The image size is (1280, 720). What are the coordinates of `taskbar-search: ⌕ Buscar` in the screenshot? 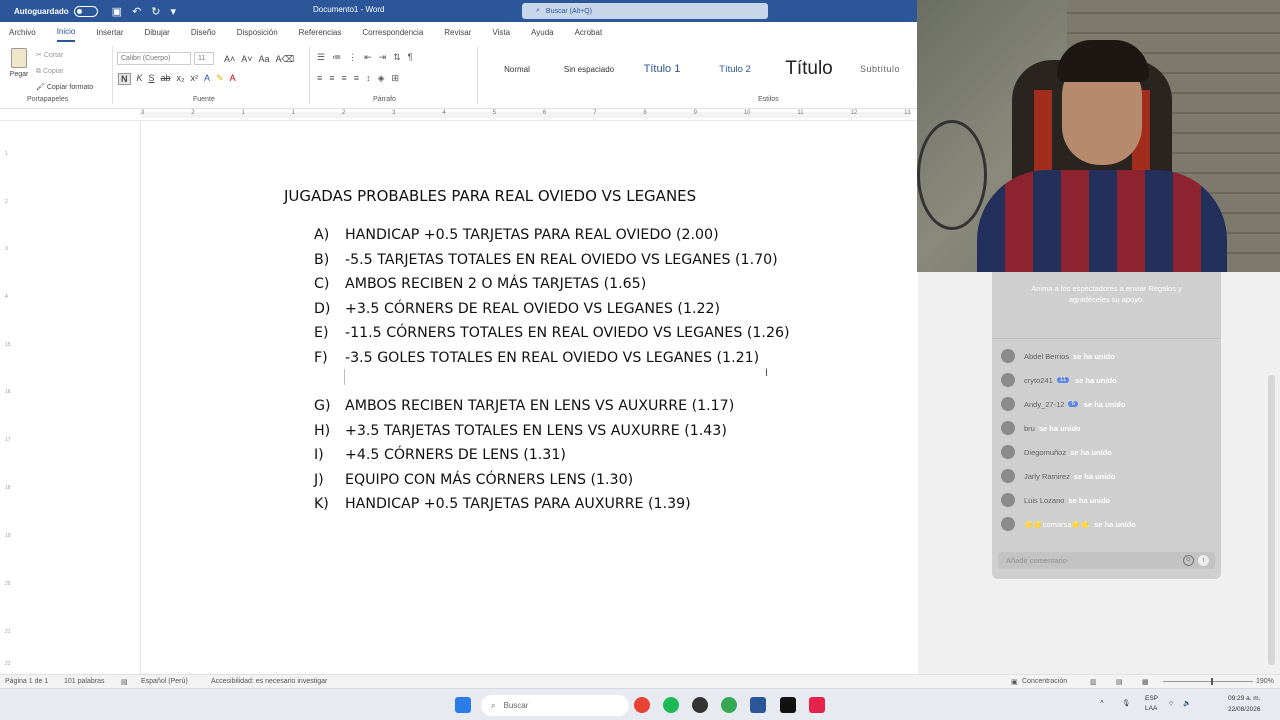 It's located at (555, 705).